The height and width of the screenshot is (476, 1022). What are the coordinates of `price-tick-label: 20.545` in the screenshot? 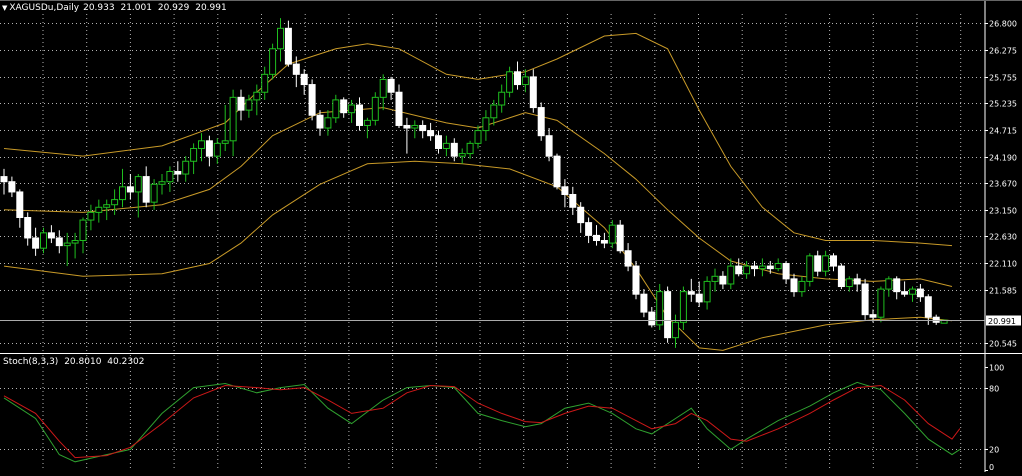 It's located at (1003, 344).